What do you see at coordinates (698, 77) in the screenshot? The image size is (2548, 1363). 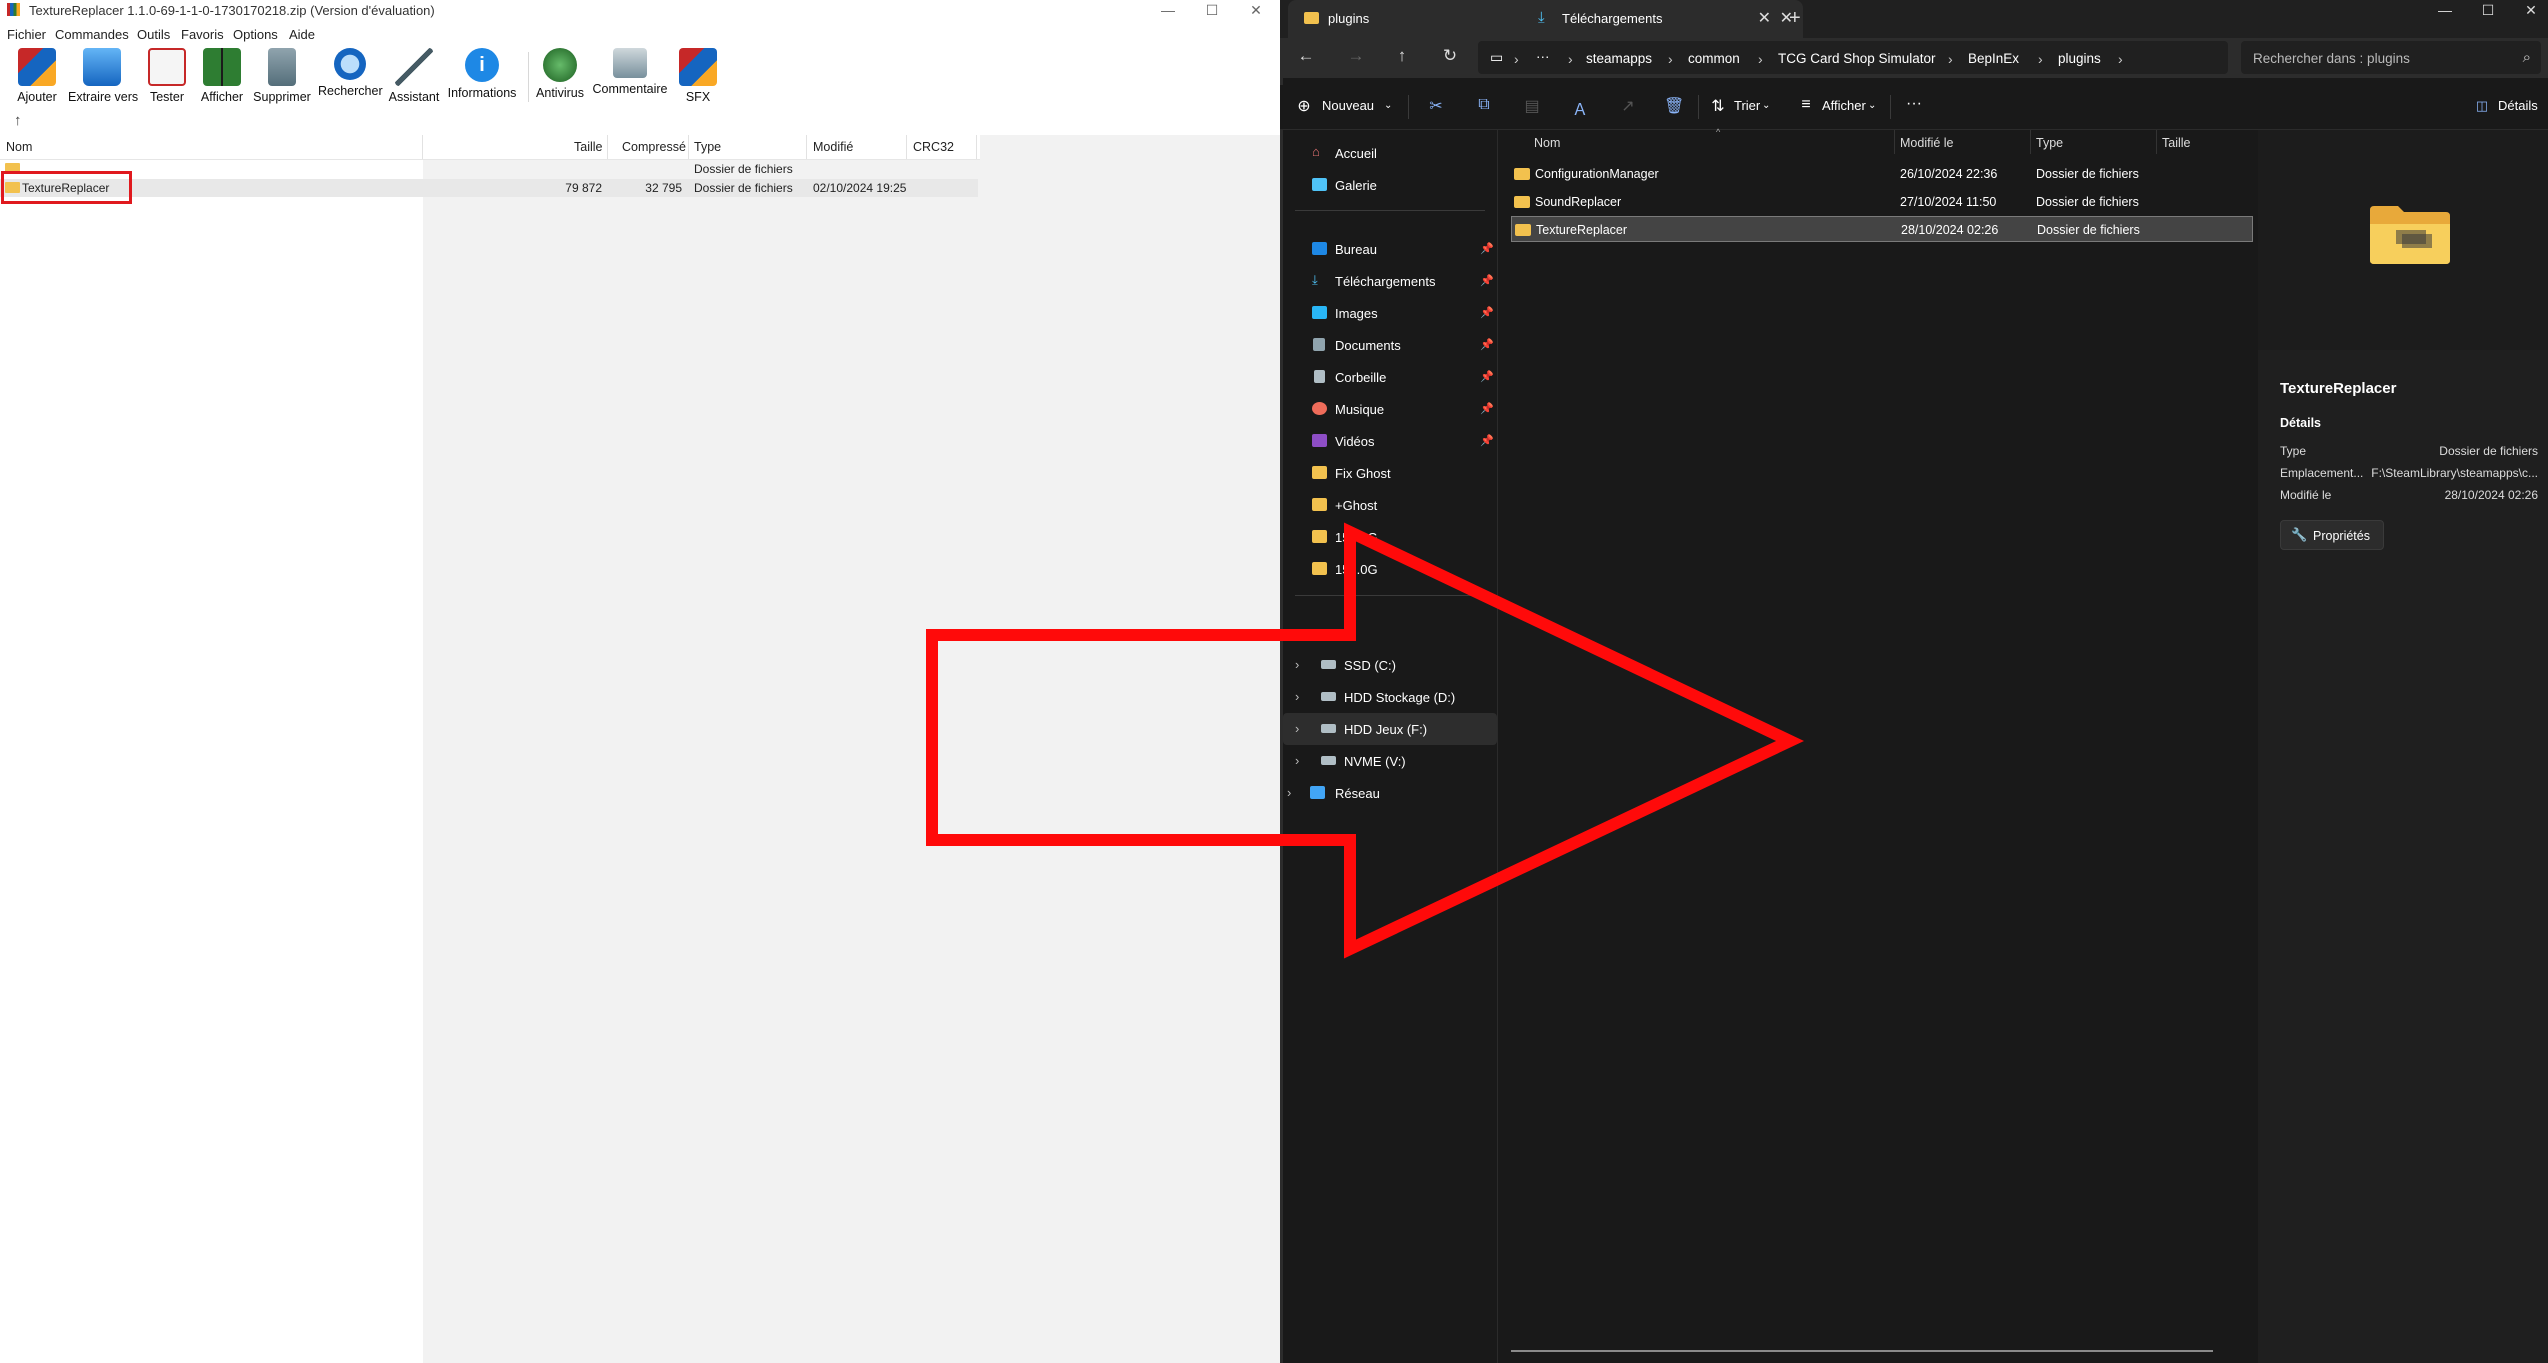 I see `sfx-button: SFX` at bounding box center [698, 77].